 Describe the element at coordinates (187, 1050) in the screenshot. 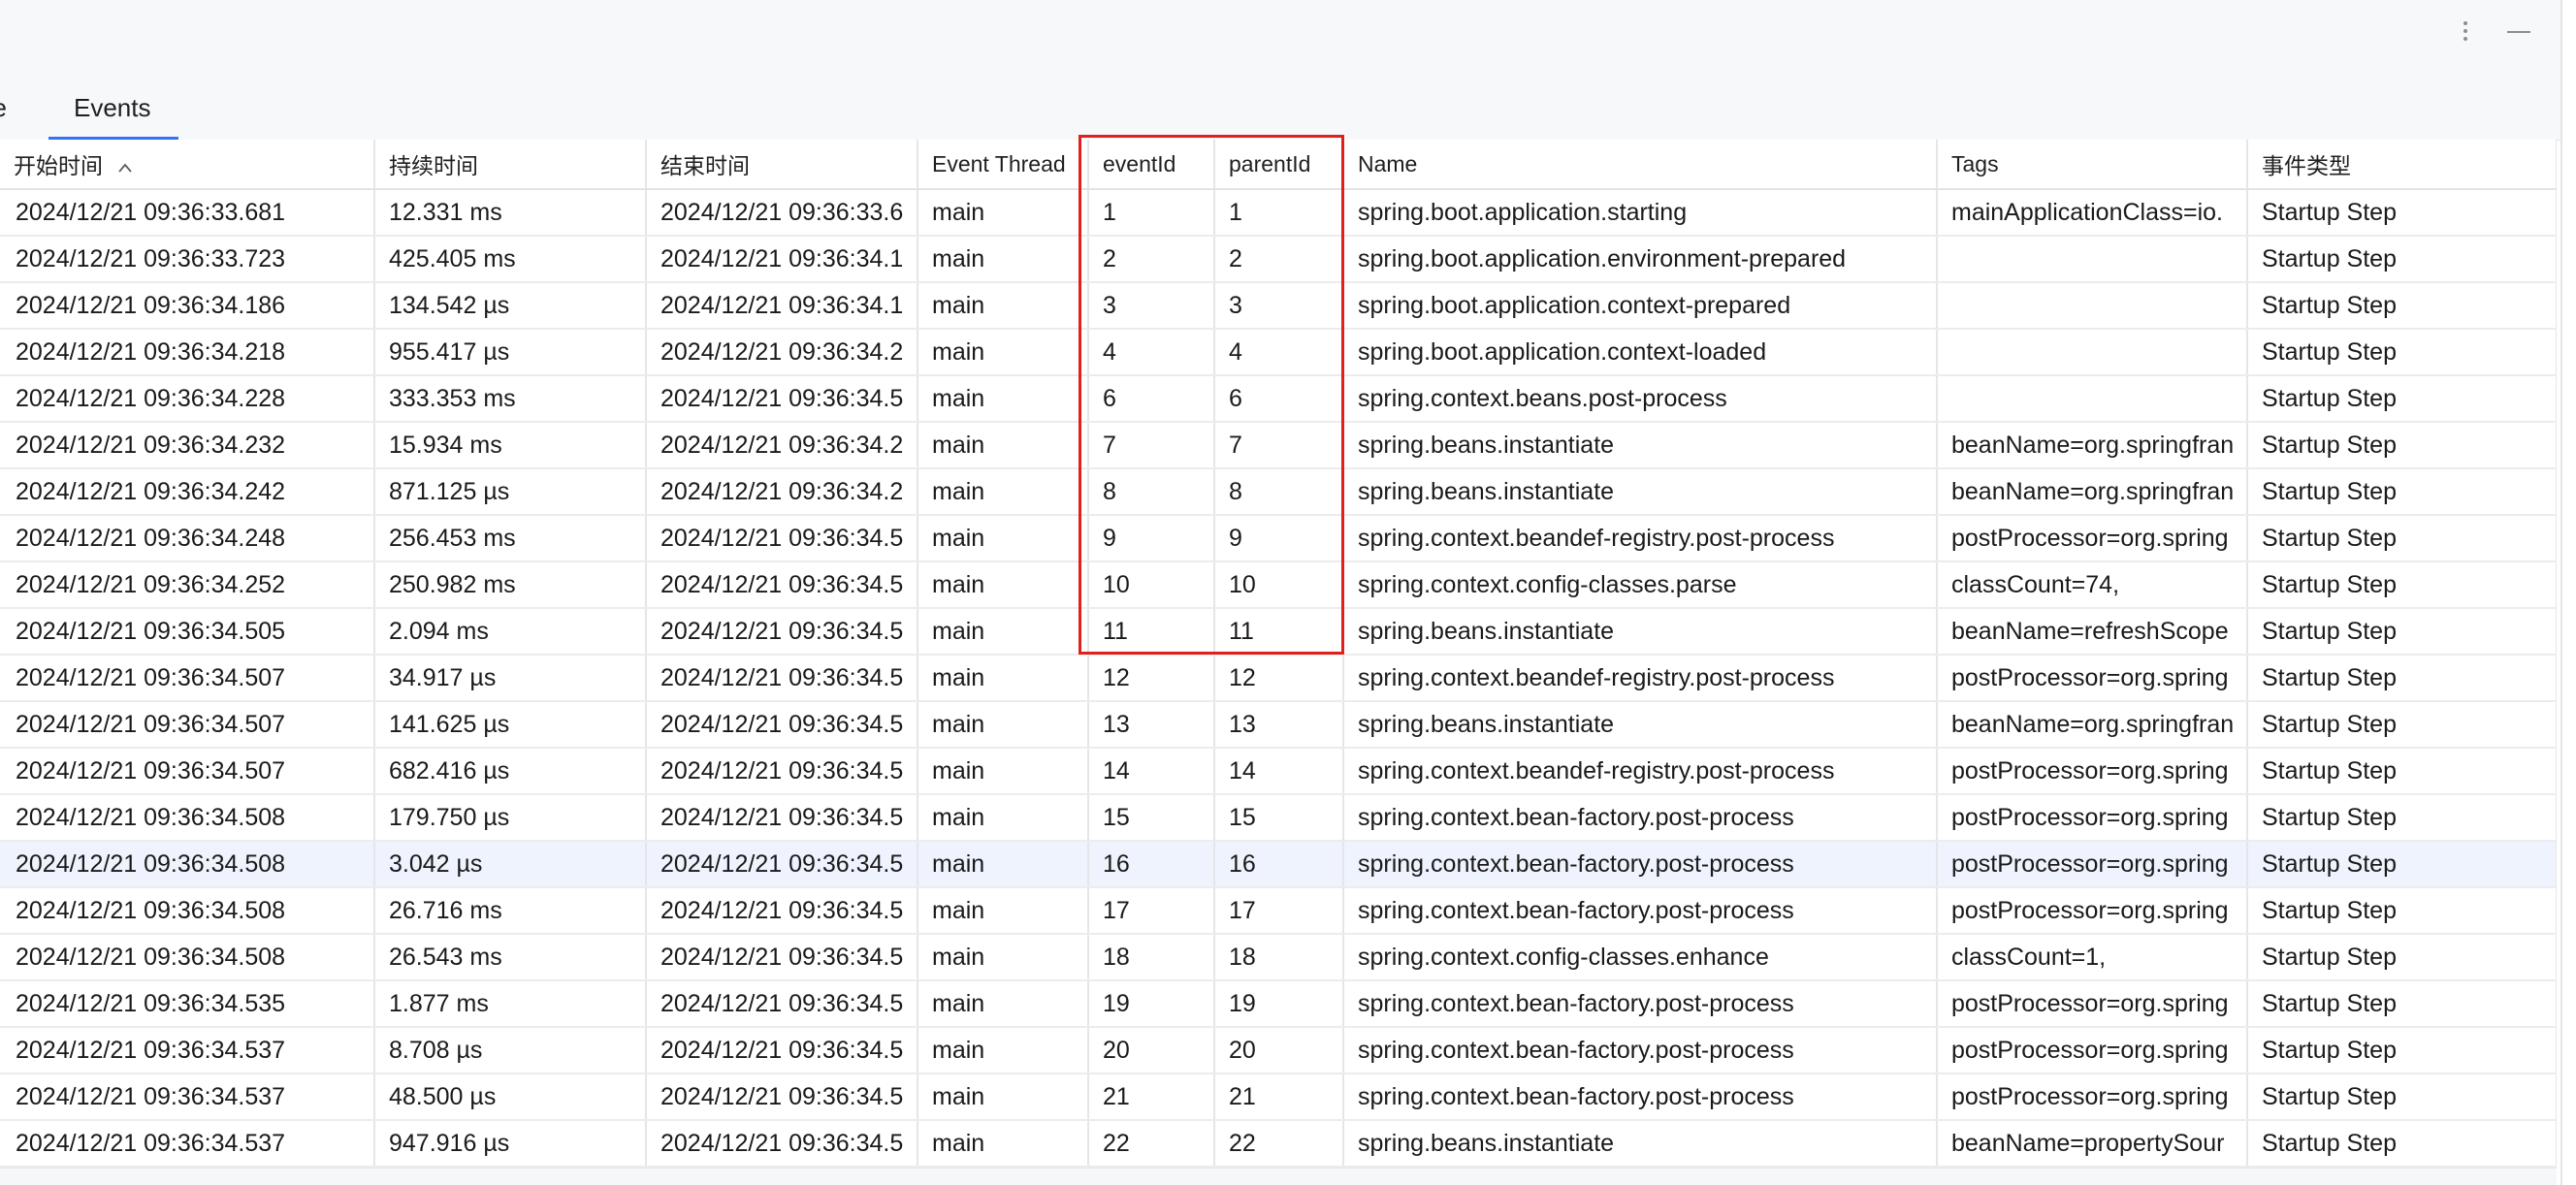

I see `start-time-cell: 2024/12/21 09:36:34.537` at that location.